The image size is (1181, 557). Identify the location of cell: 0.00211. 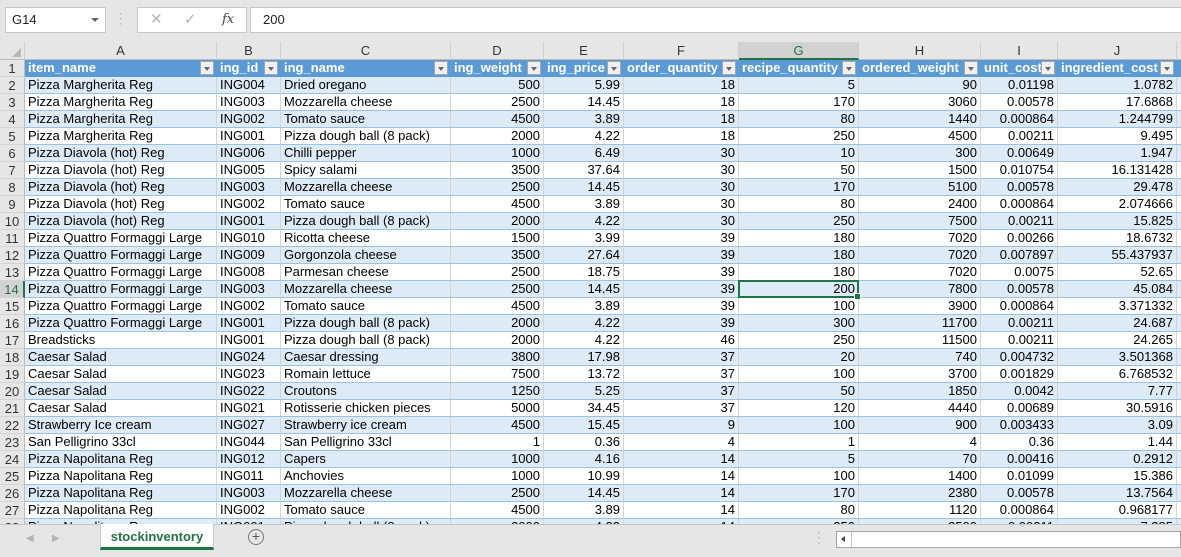
(1019, 323).